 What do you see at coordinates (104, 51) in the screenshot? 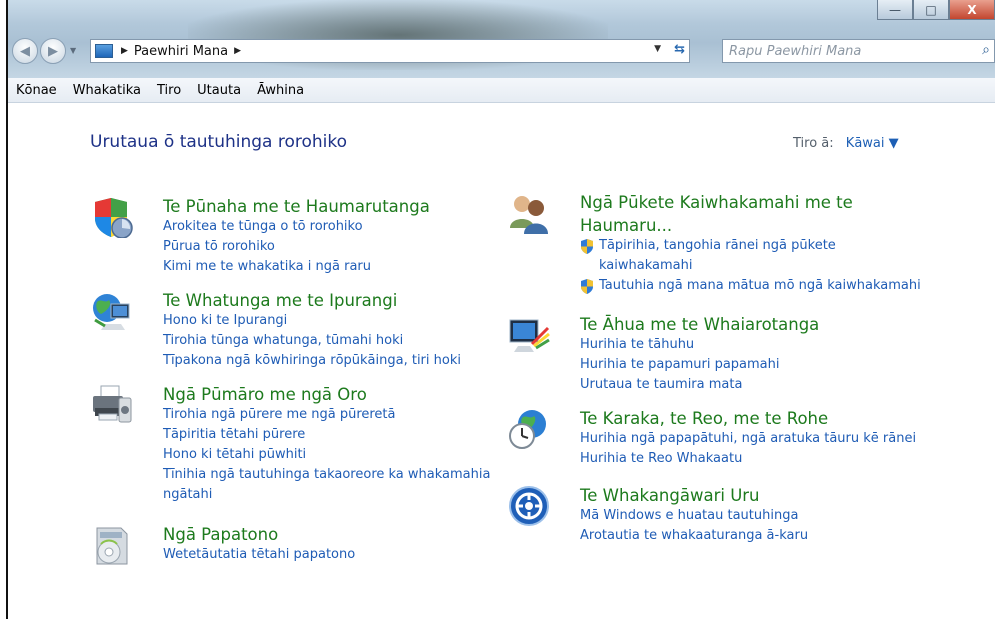
I see `control-panel-icon` at bounding box center [104, 51].